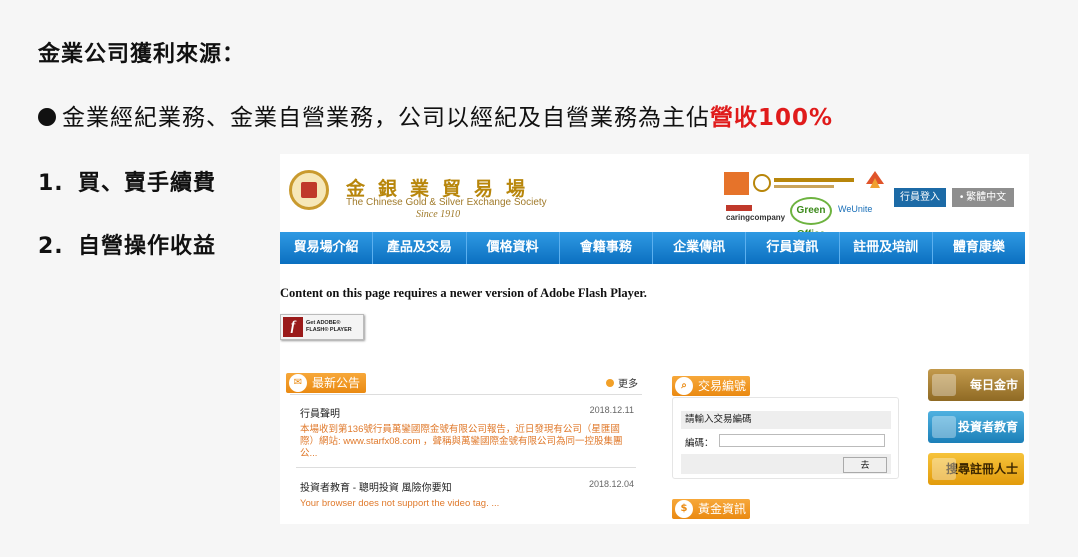 This screenshot has width=1078, height=557. I want to click on news-item-date: 2018.12.11, so click(611, 410).